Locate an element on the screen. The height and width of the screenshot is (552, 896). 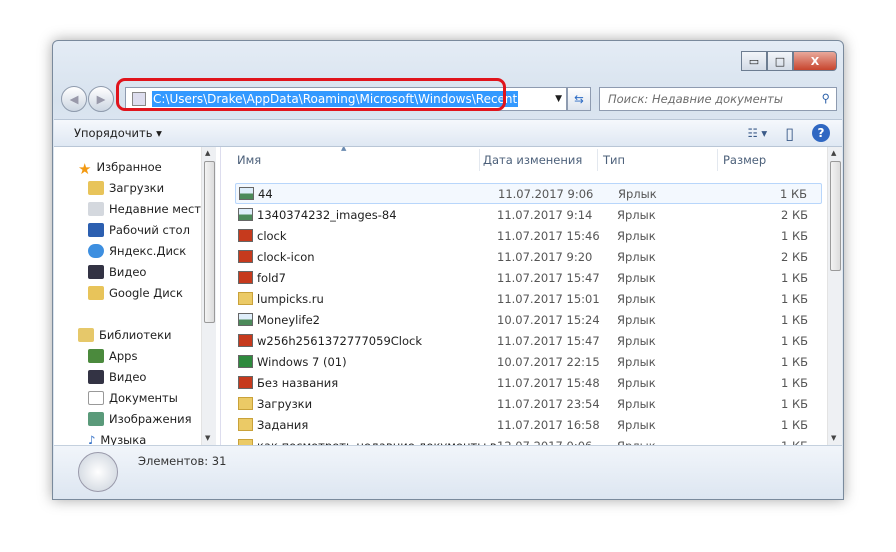
column-header-date: Дата изменения is located at coordinates (532, 162).